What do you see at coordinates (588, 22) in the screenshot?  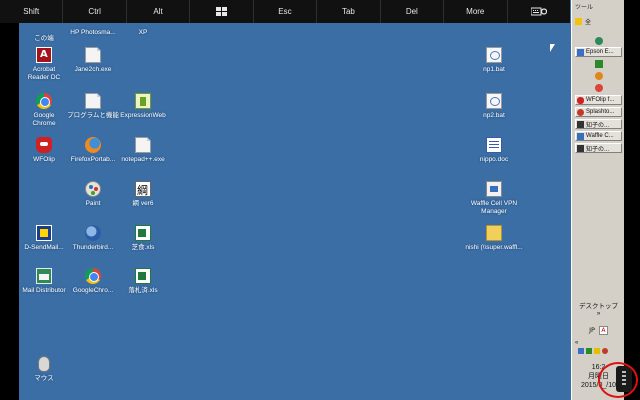 I see `quicklaunch-label: 全` at bounding box center [588, 22].